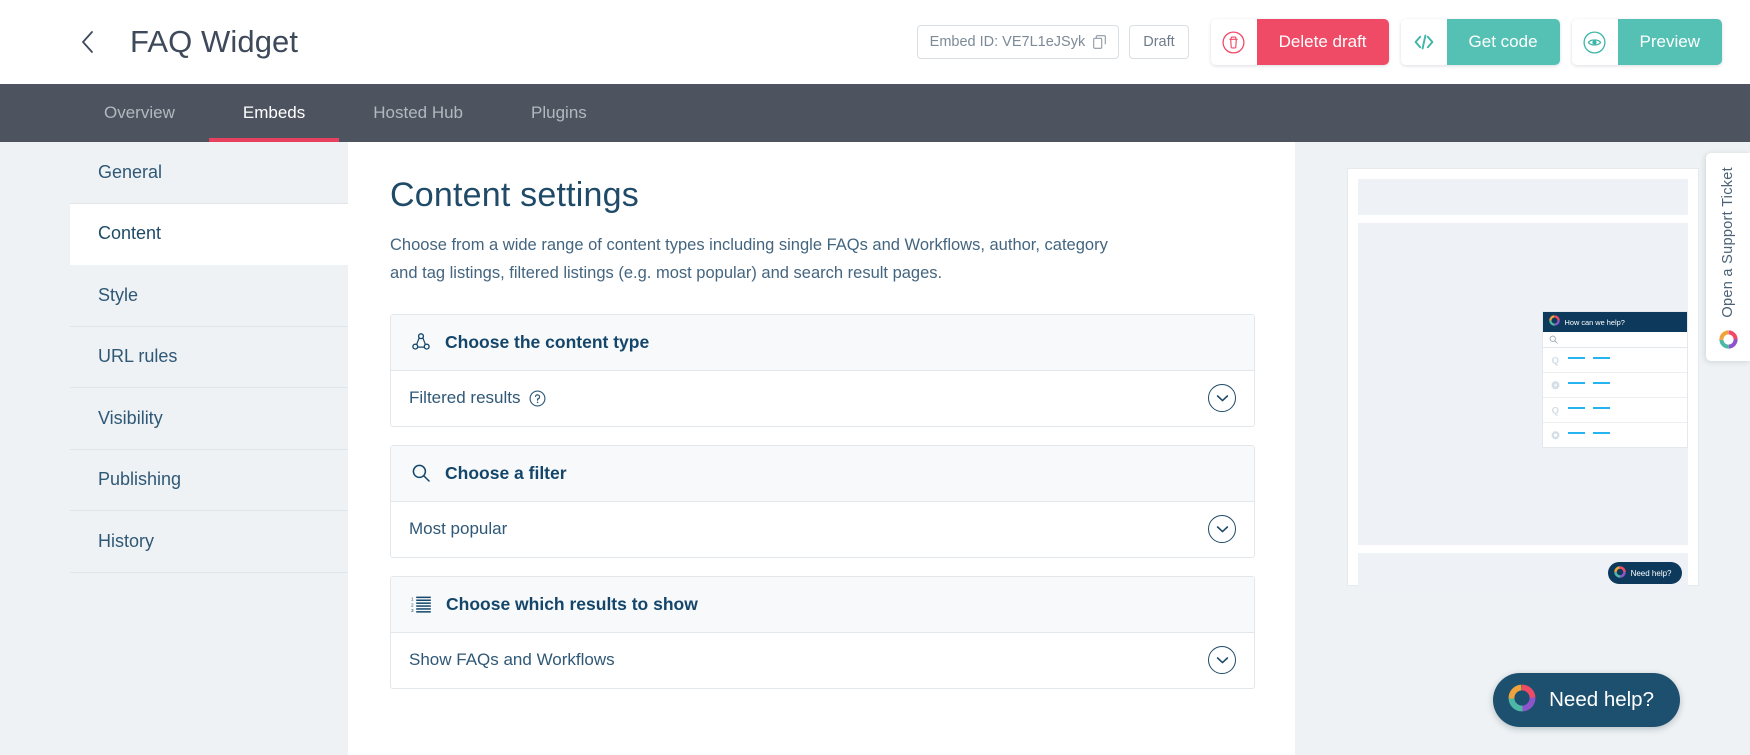 Image resolution: width=1750 pixels, height=755 pixels. I want to click on tab-embeds: Embeds, so click(274, 113).